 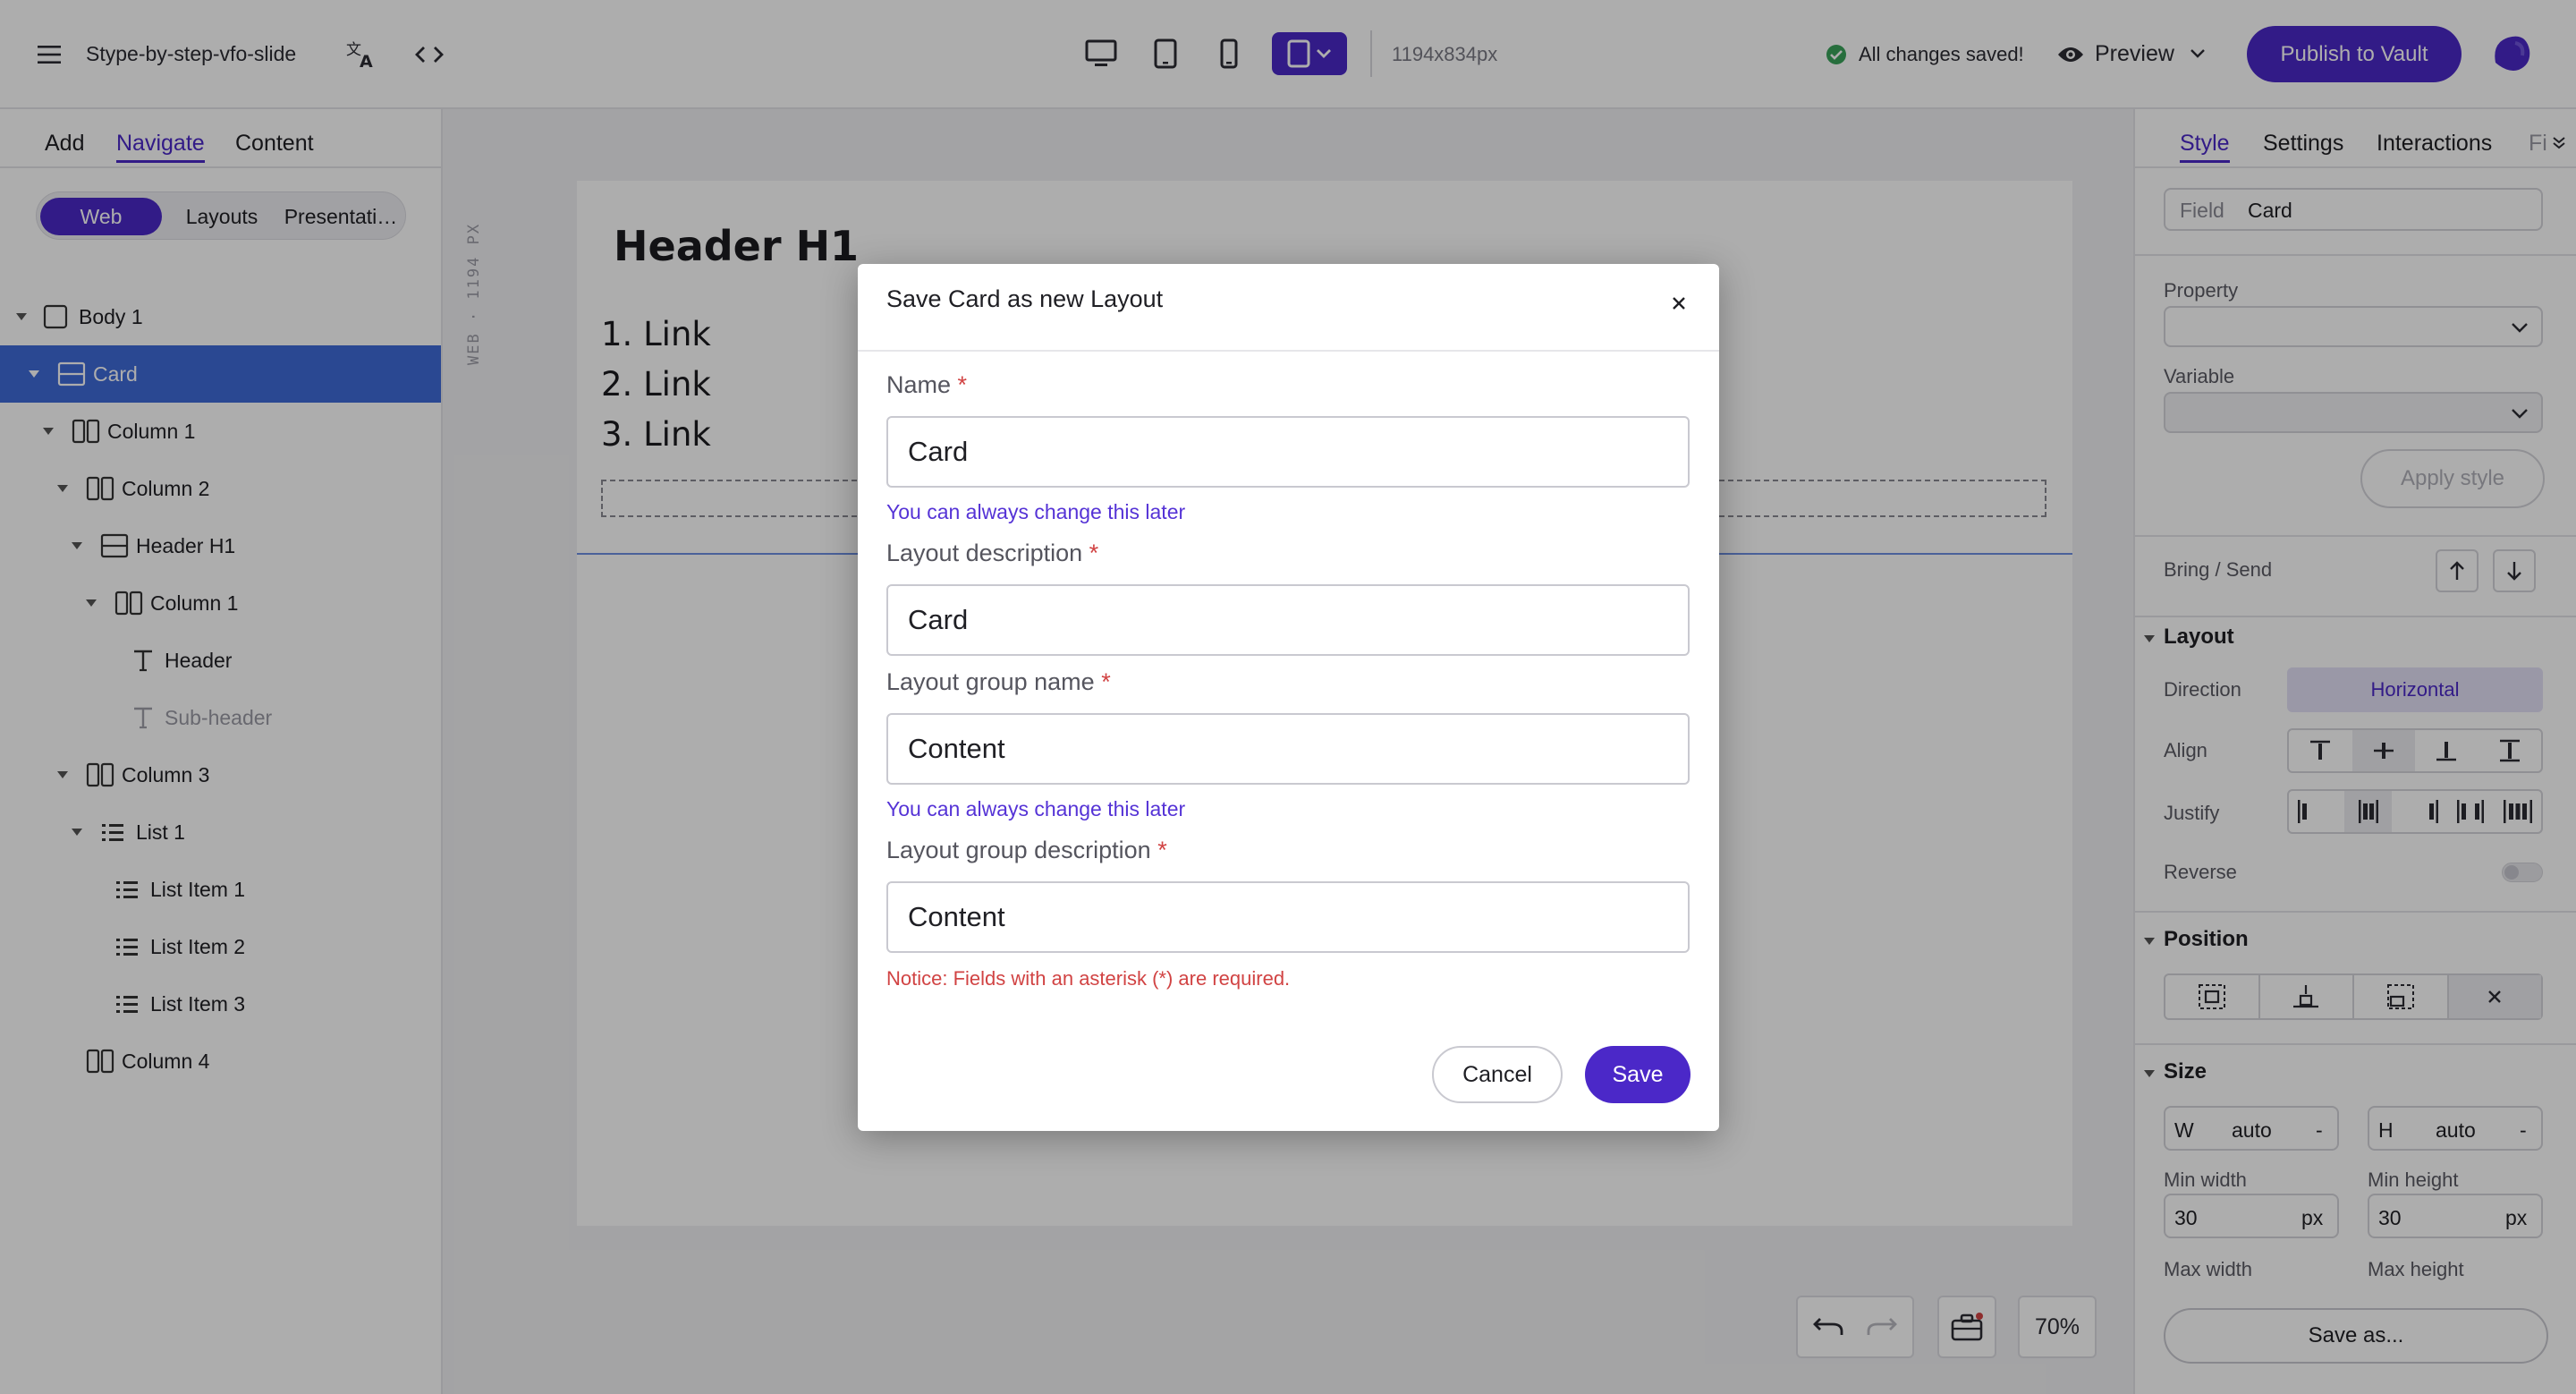 I want to click on group-name-hint: You can always change this later, so click(x=1036, y=808).